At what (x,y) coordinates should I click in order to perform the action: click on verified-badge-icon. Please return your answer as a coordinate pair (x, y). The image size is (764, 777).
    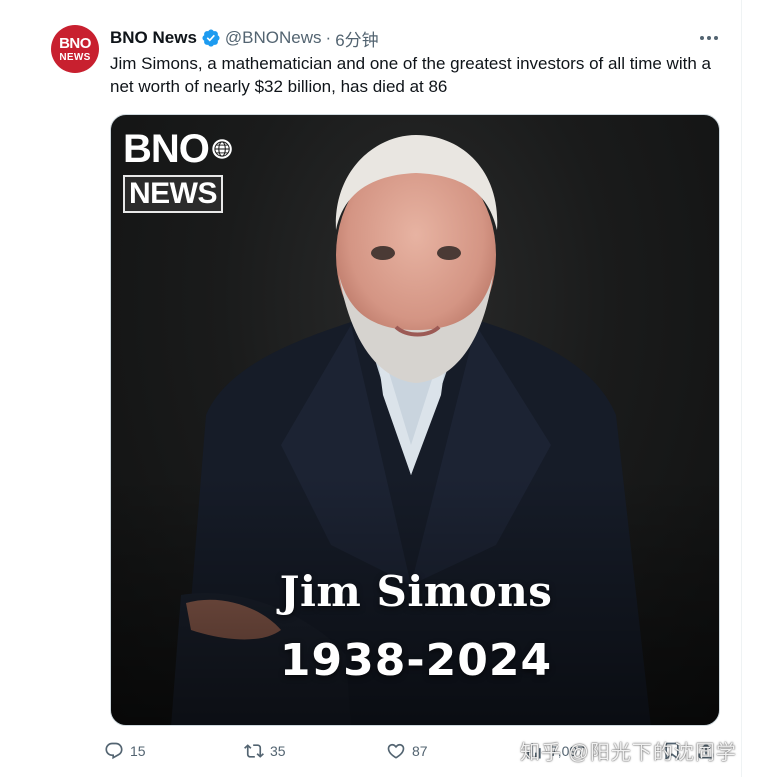
    Looking at the image, I should click on (211, 38).